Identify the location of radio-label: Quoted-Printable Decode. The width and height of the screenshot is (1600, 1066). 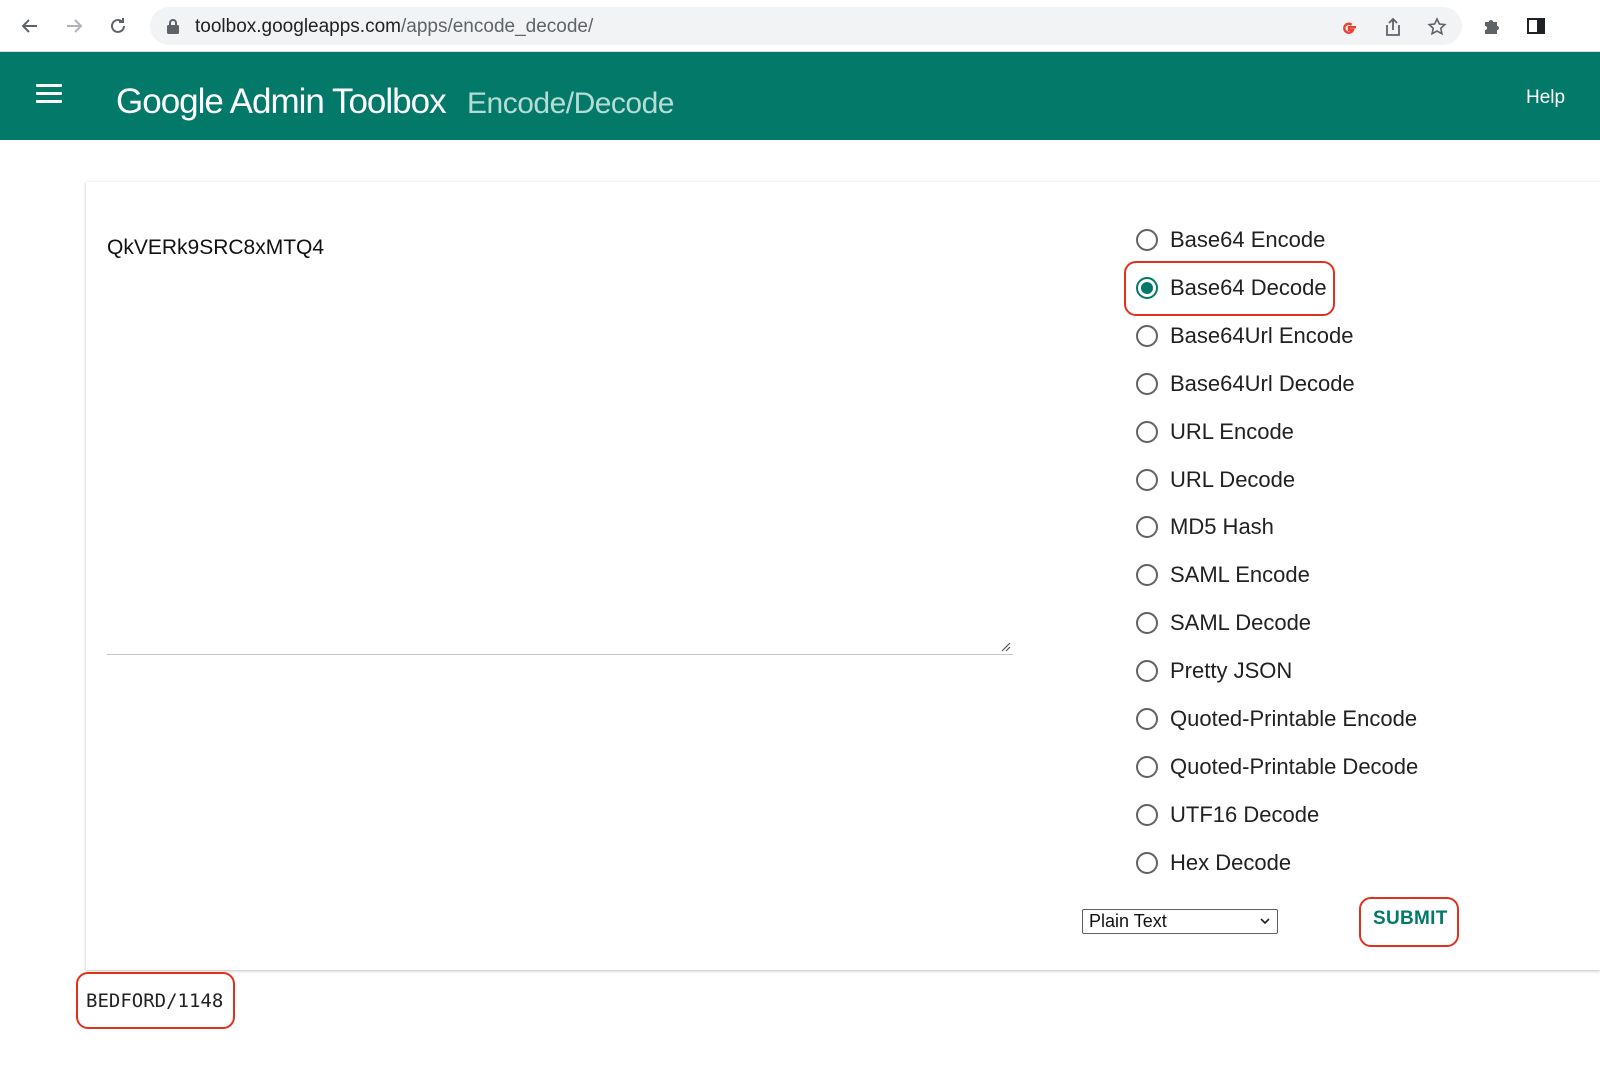
(1294, 766).